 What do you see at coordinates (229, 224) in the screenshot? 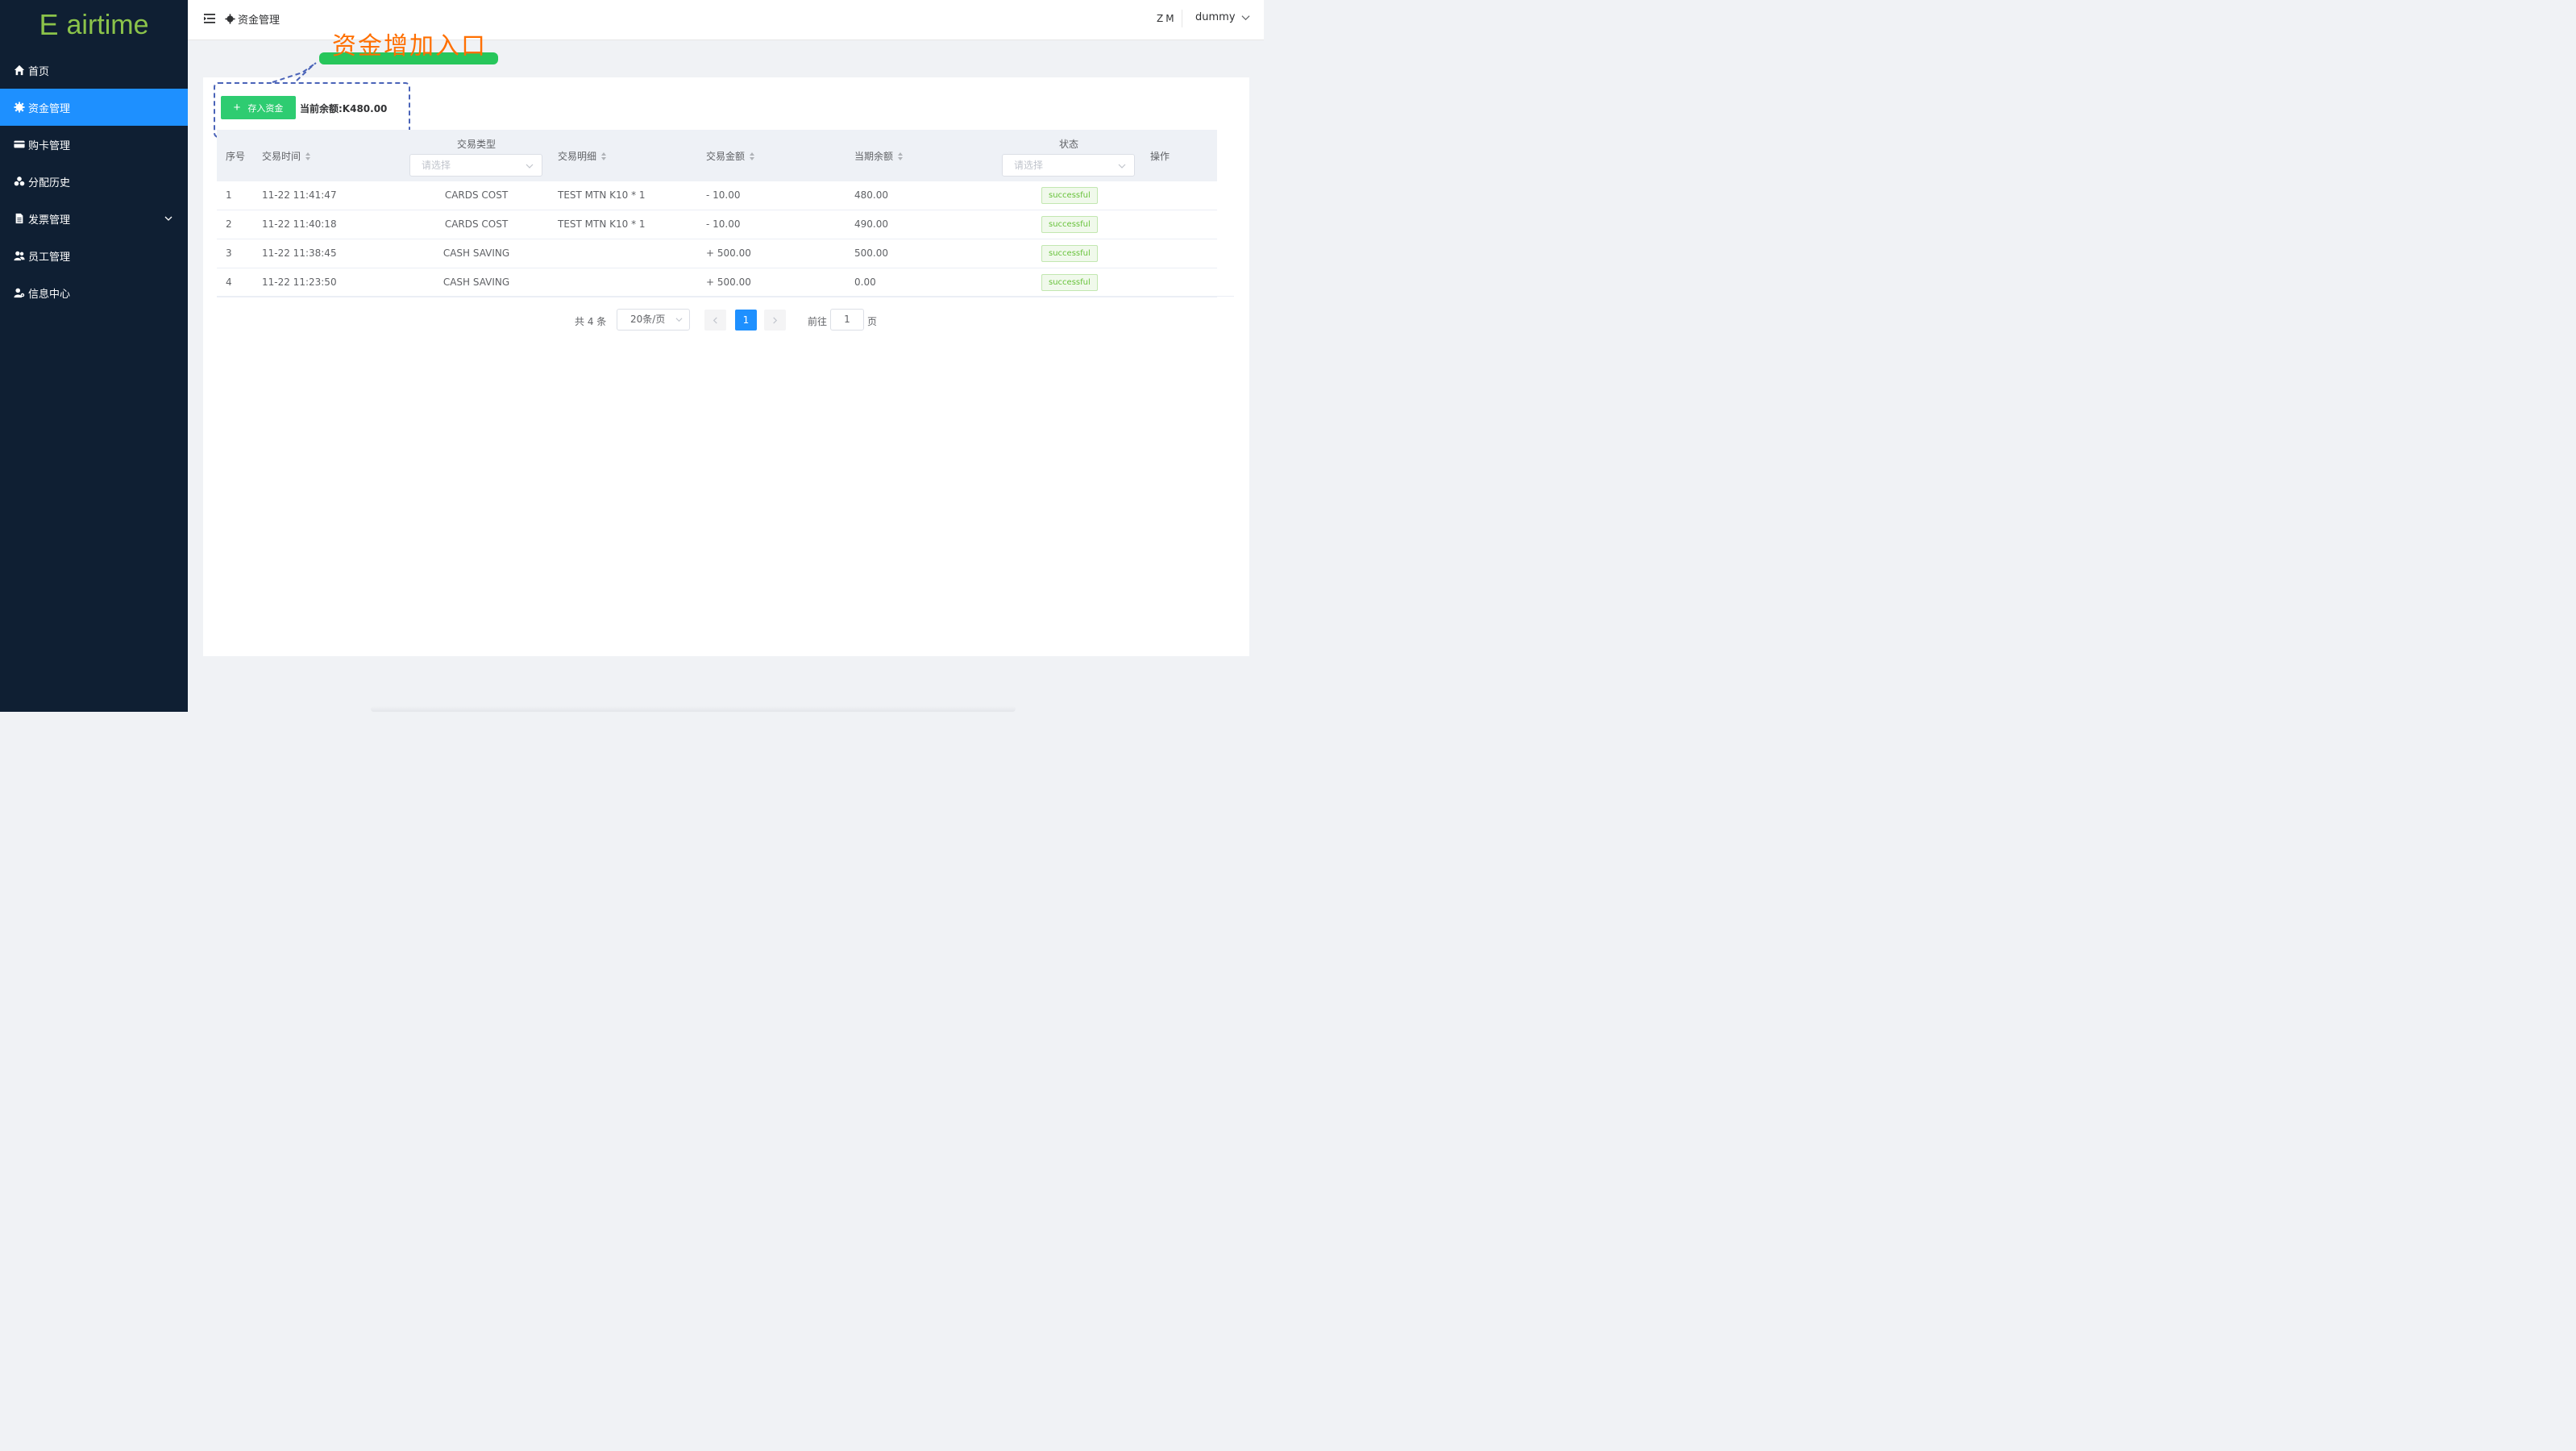
I see `cell-index: 2` at bounding box center [229, 224].